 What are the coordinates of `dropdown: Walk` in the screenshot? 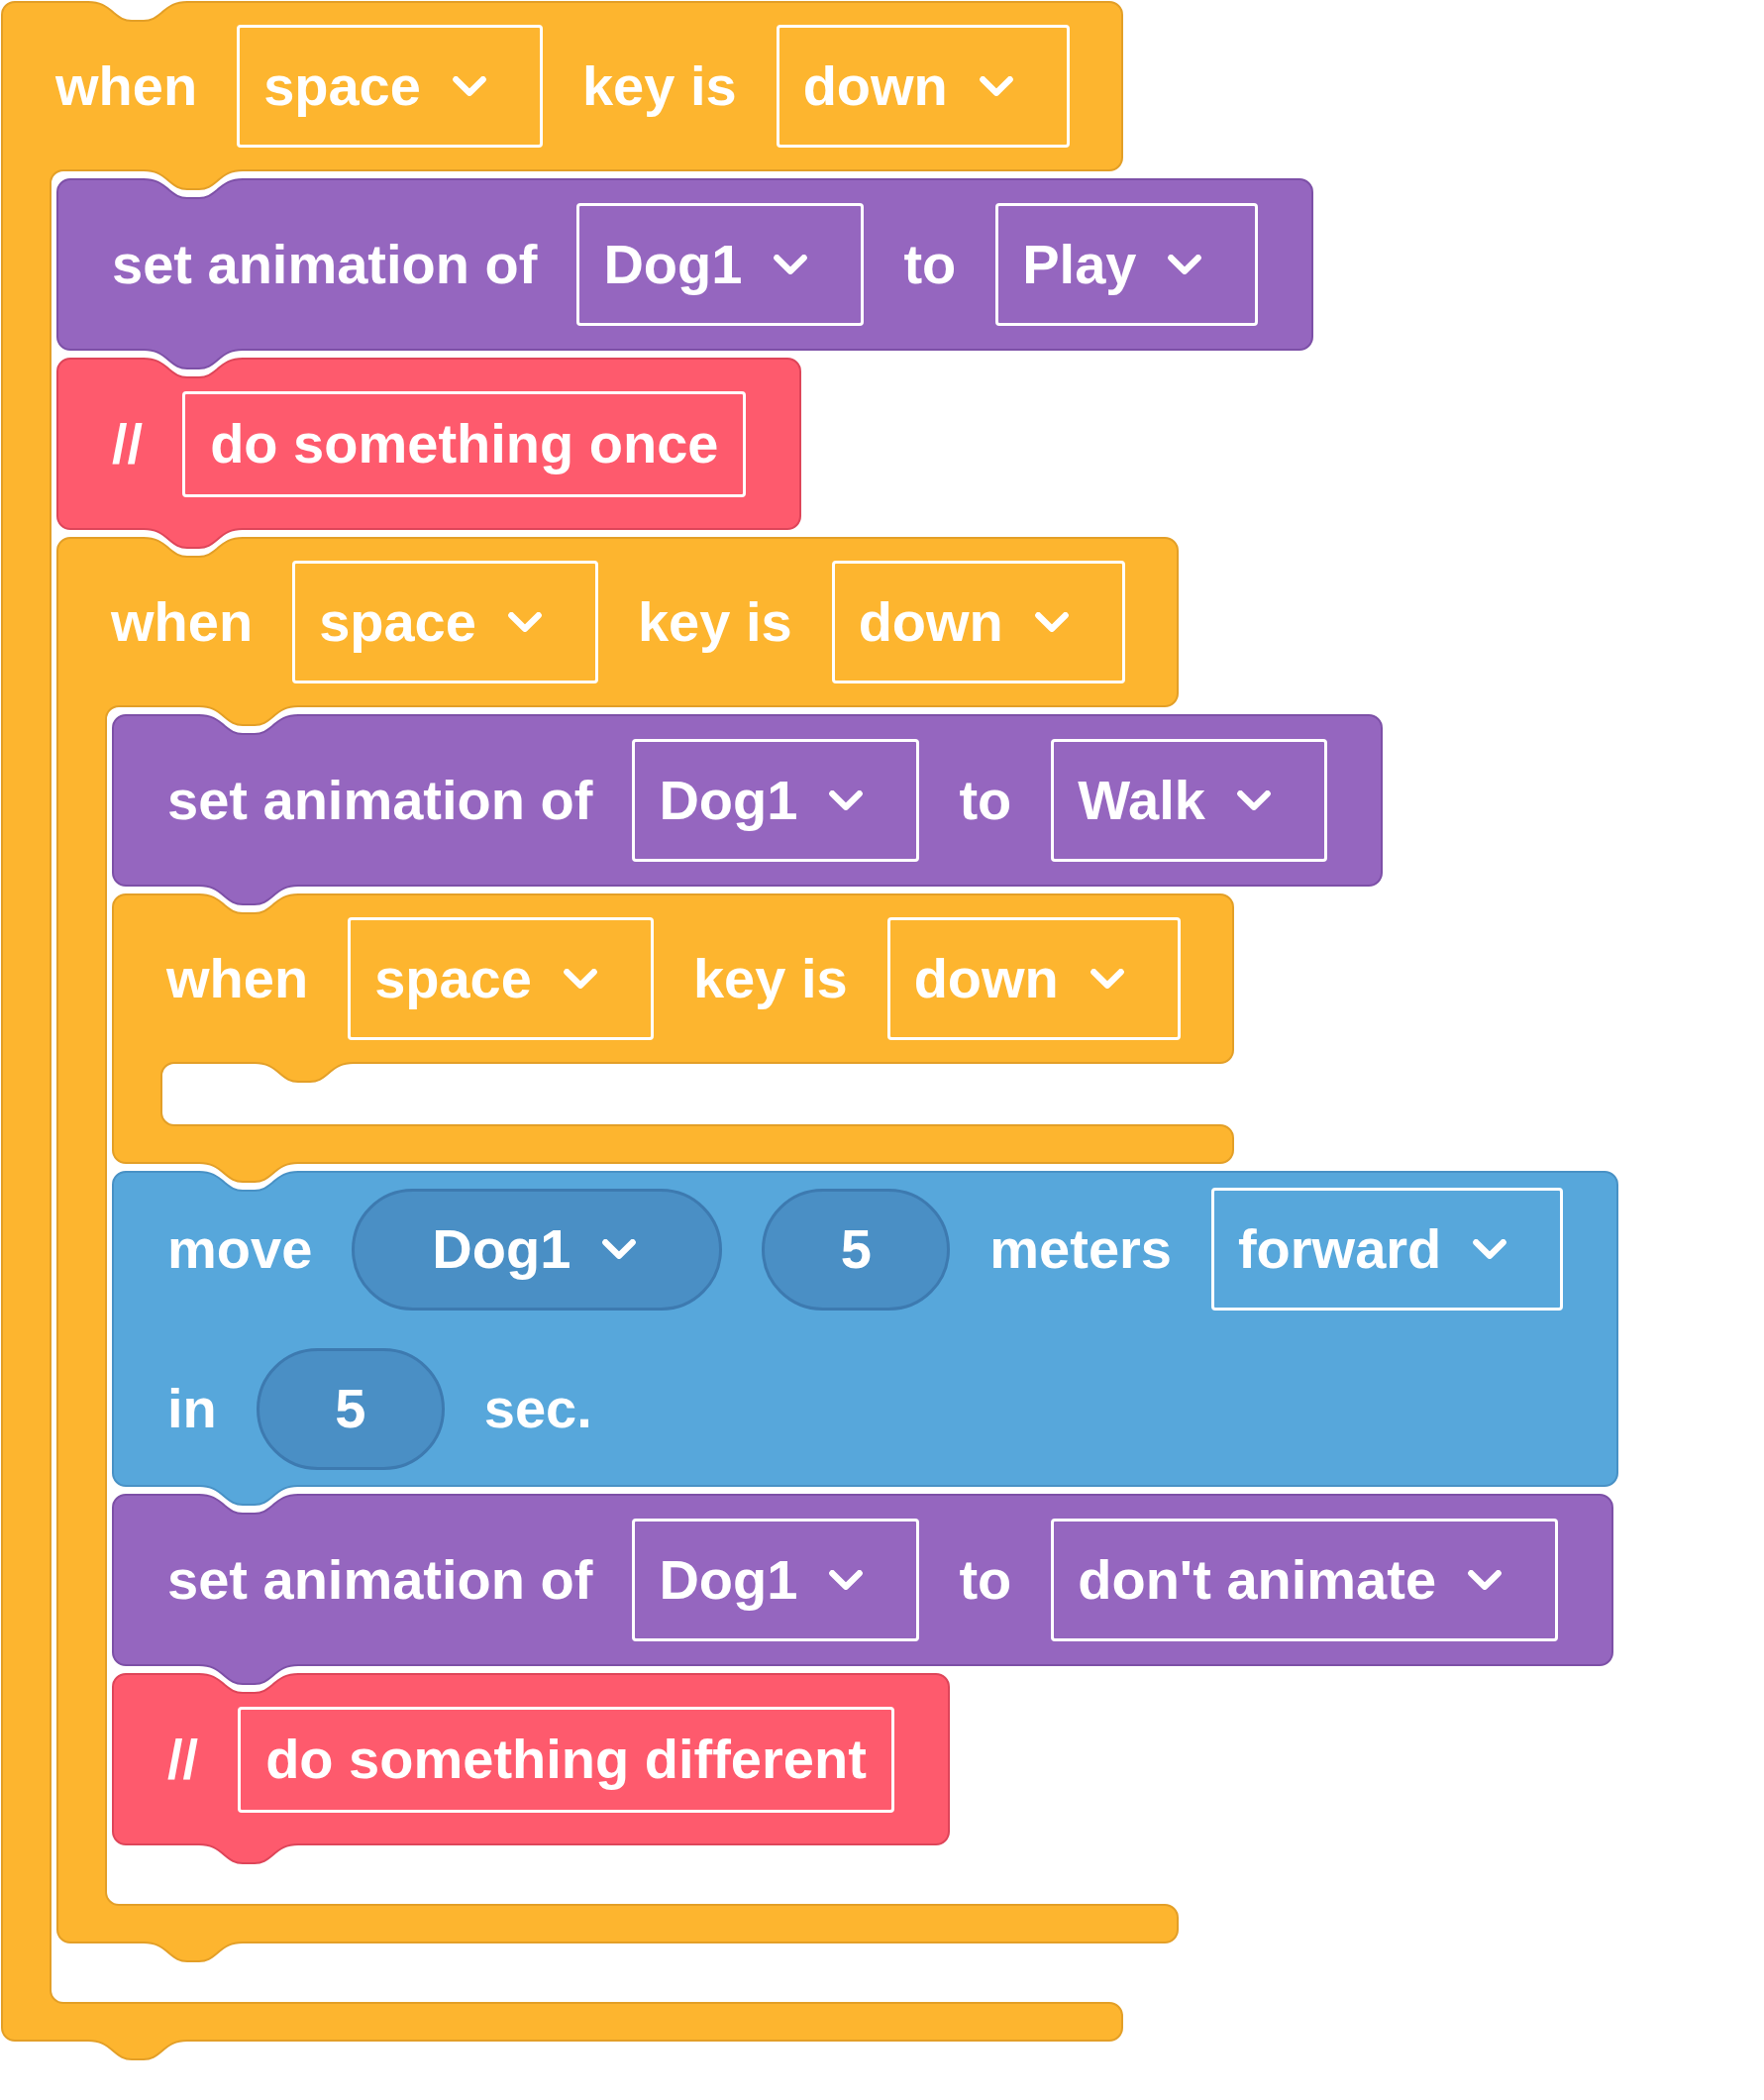 It's located at (1189, 800).